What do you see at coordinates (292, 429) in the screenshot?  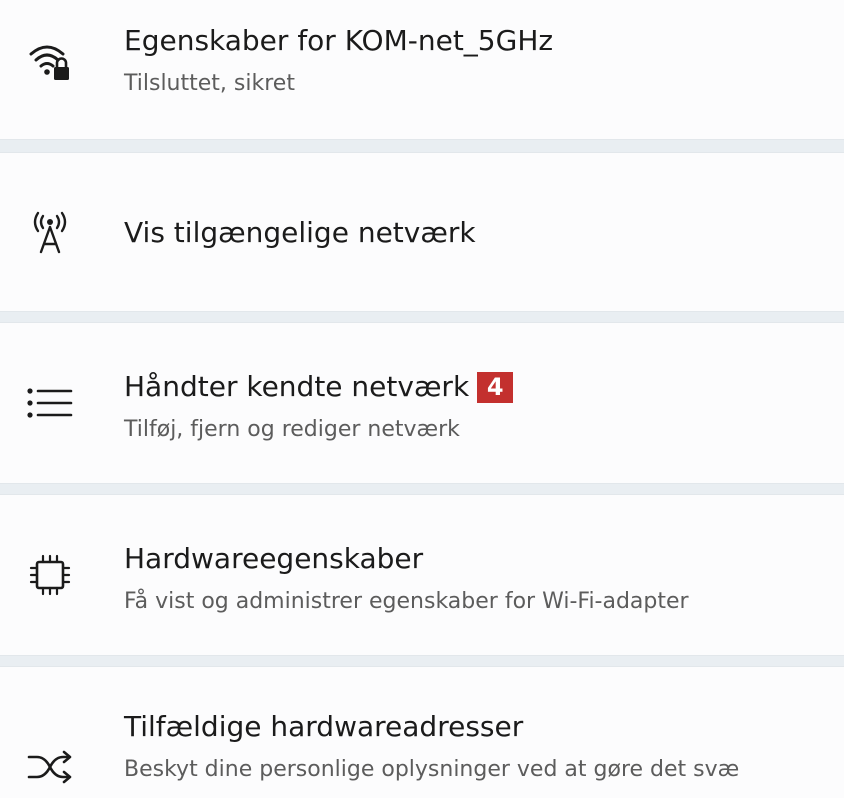 I see `row-subtitle: Tilføj, fjern og rediger netværk` at bounding box center [292, 429].